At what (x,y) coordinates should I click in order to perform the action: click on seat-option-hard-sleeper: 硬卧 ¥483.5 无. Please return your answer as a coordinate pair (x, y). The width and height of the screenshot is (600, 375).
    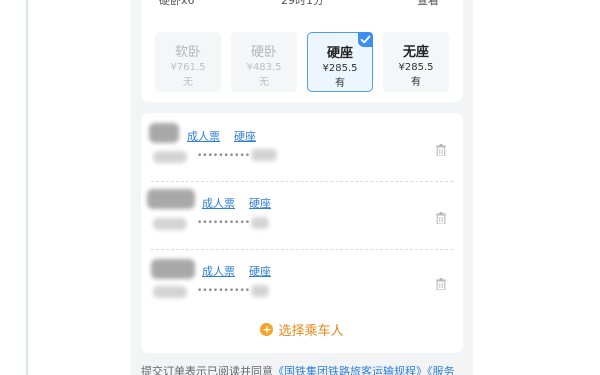
    Looking at the image, I should click on (264, 62).